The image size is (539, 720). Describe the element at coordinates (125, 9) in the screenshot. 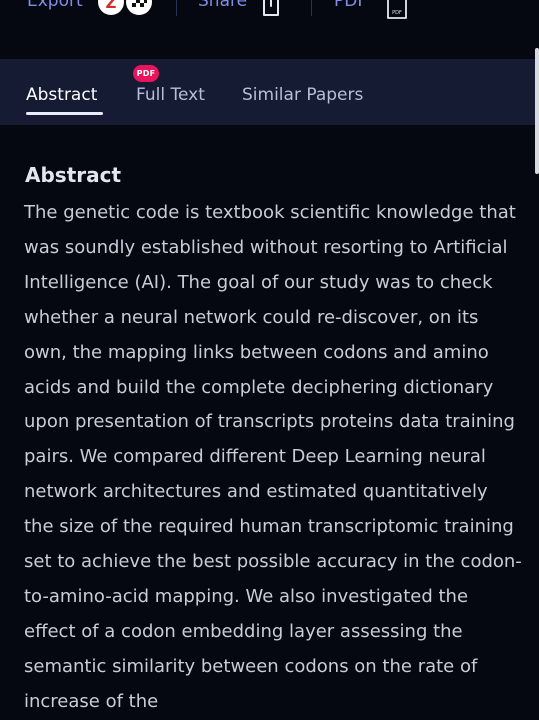

I see `zotero-icon: Z` at that location.